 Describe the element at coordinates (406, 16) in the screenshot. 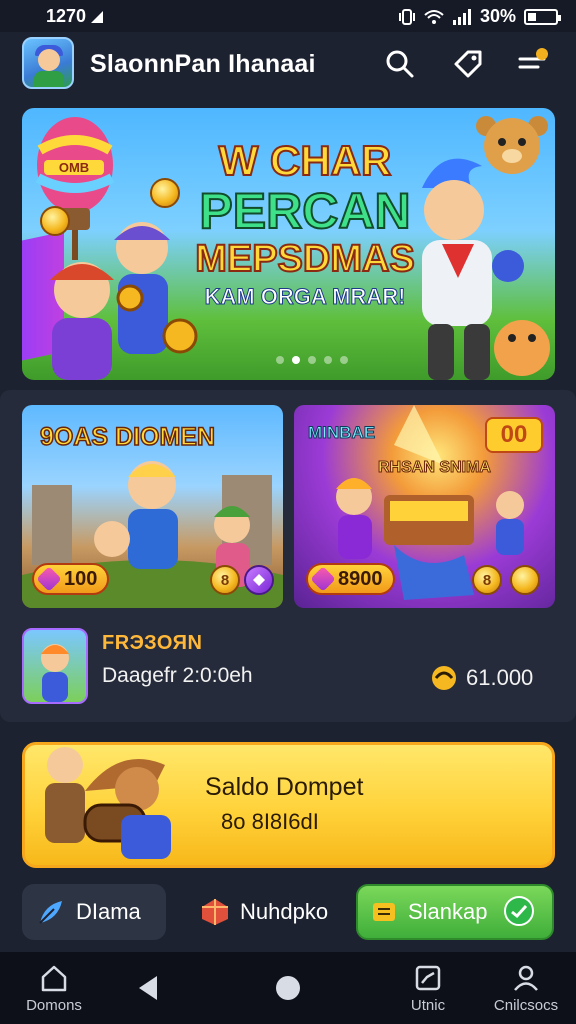

I see `vibrate-icon` at that location.